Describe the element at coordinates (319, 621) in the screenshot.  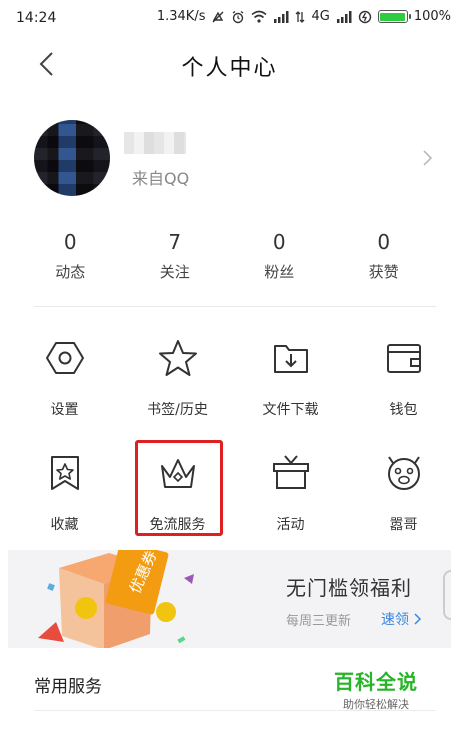
I see `banner-subtitle: 每周三更新` at that location.